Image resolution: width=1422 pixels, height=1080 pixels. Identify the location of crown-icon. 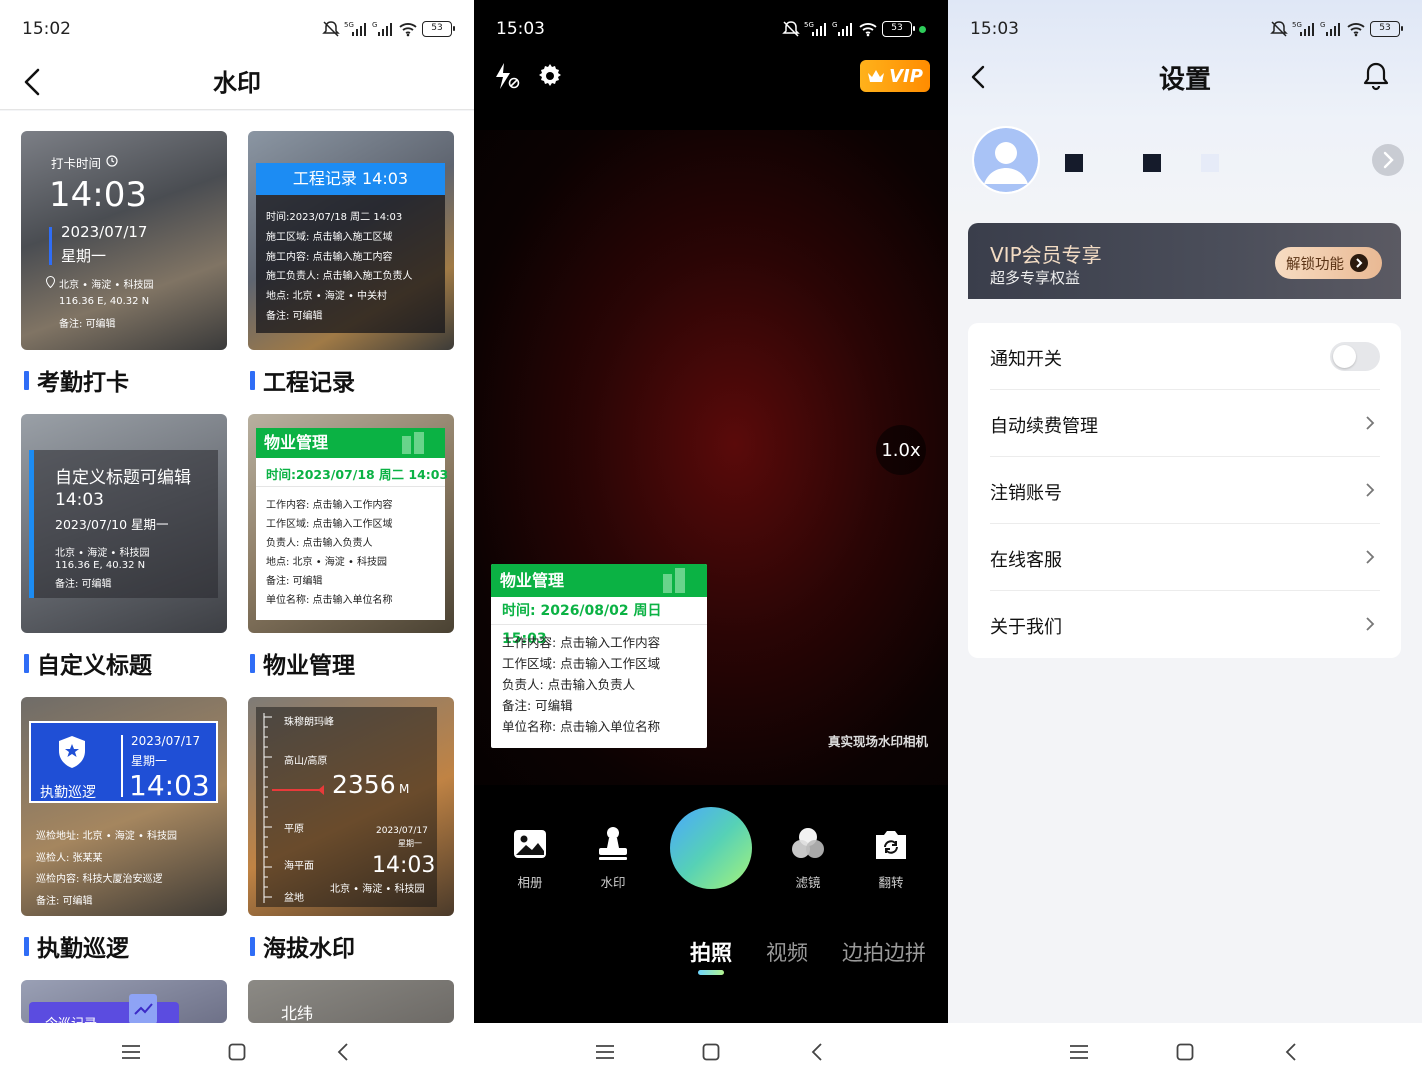
(876, 76).